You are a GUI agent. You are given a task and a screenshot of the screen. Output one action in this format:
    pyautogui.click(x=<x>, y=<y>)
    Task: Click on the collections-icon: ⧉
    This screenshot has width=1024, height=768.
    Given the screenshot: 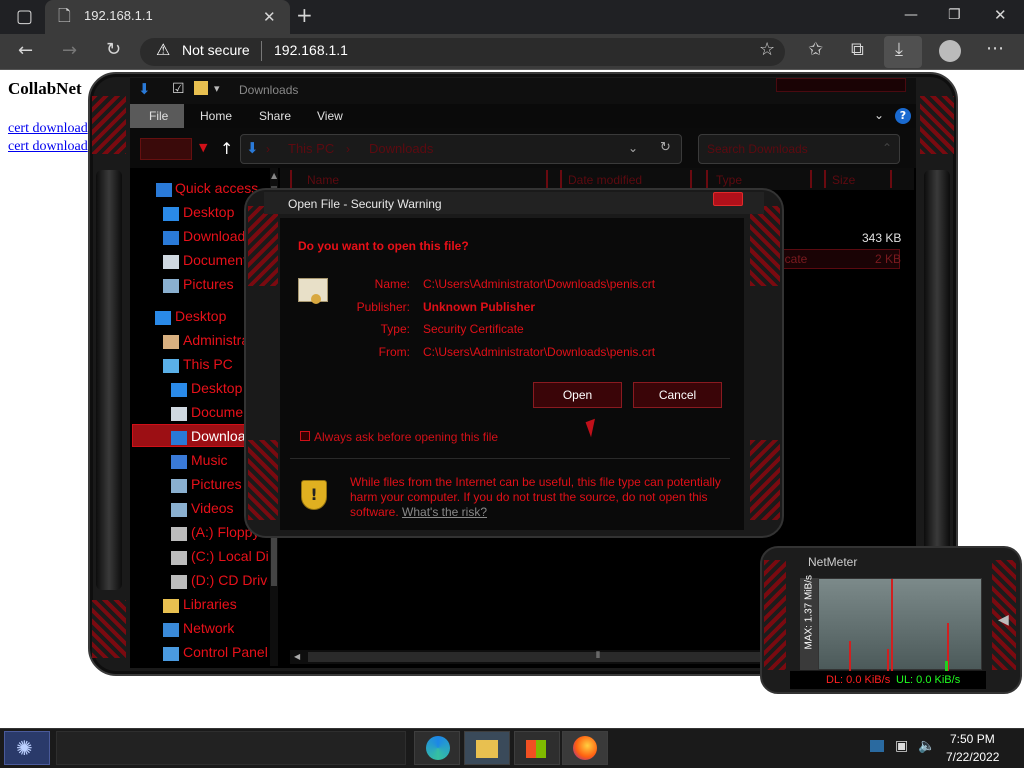 What is the action you would take?
    pyautogui.click(x=857, y=50)
    